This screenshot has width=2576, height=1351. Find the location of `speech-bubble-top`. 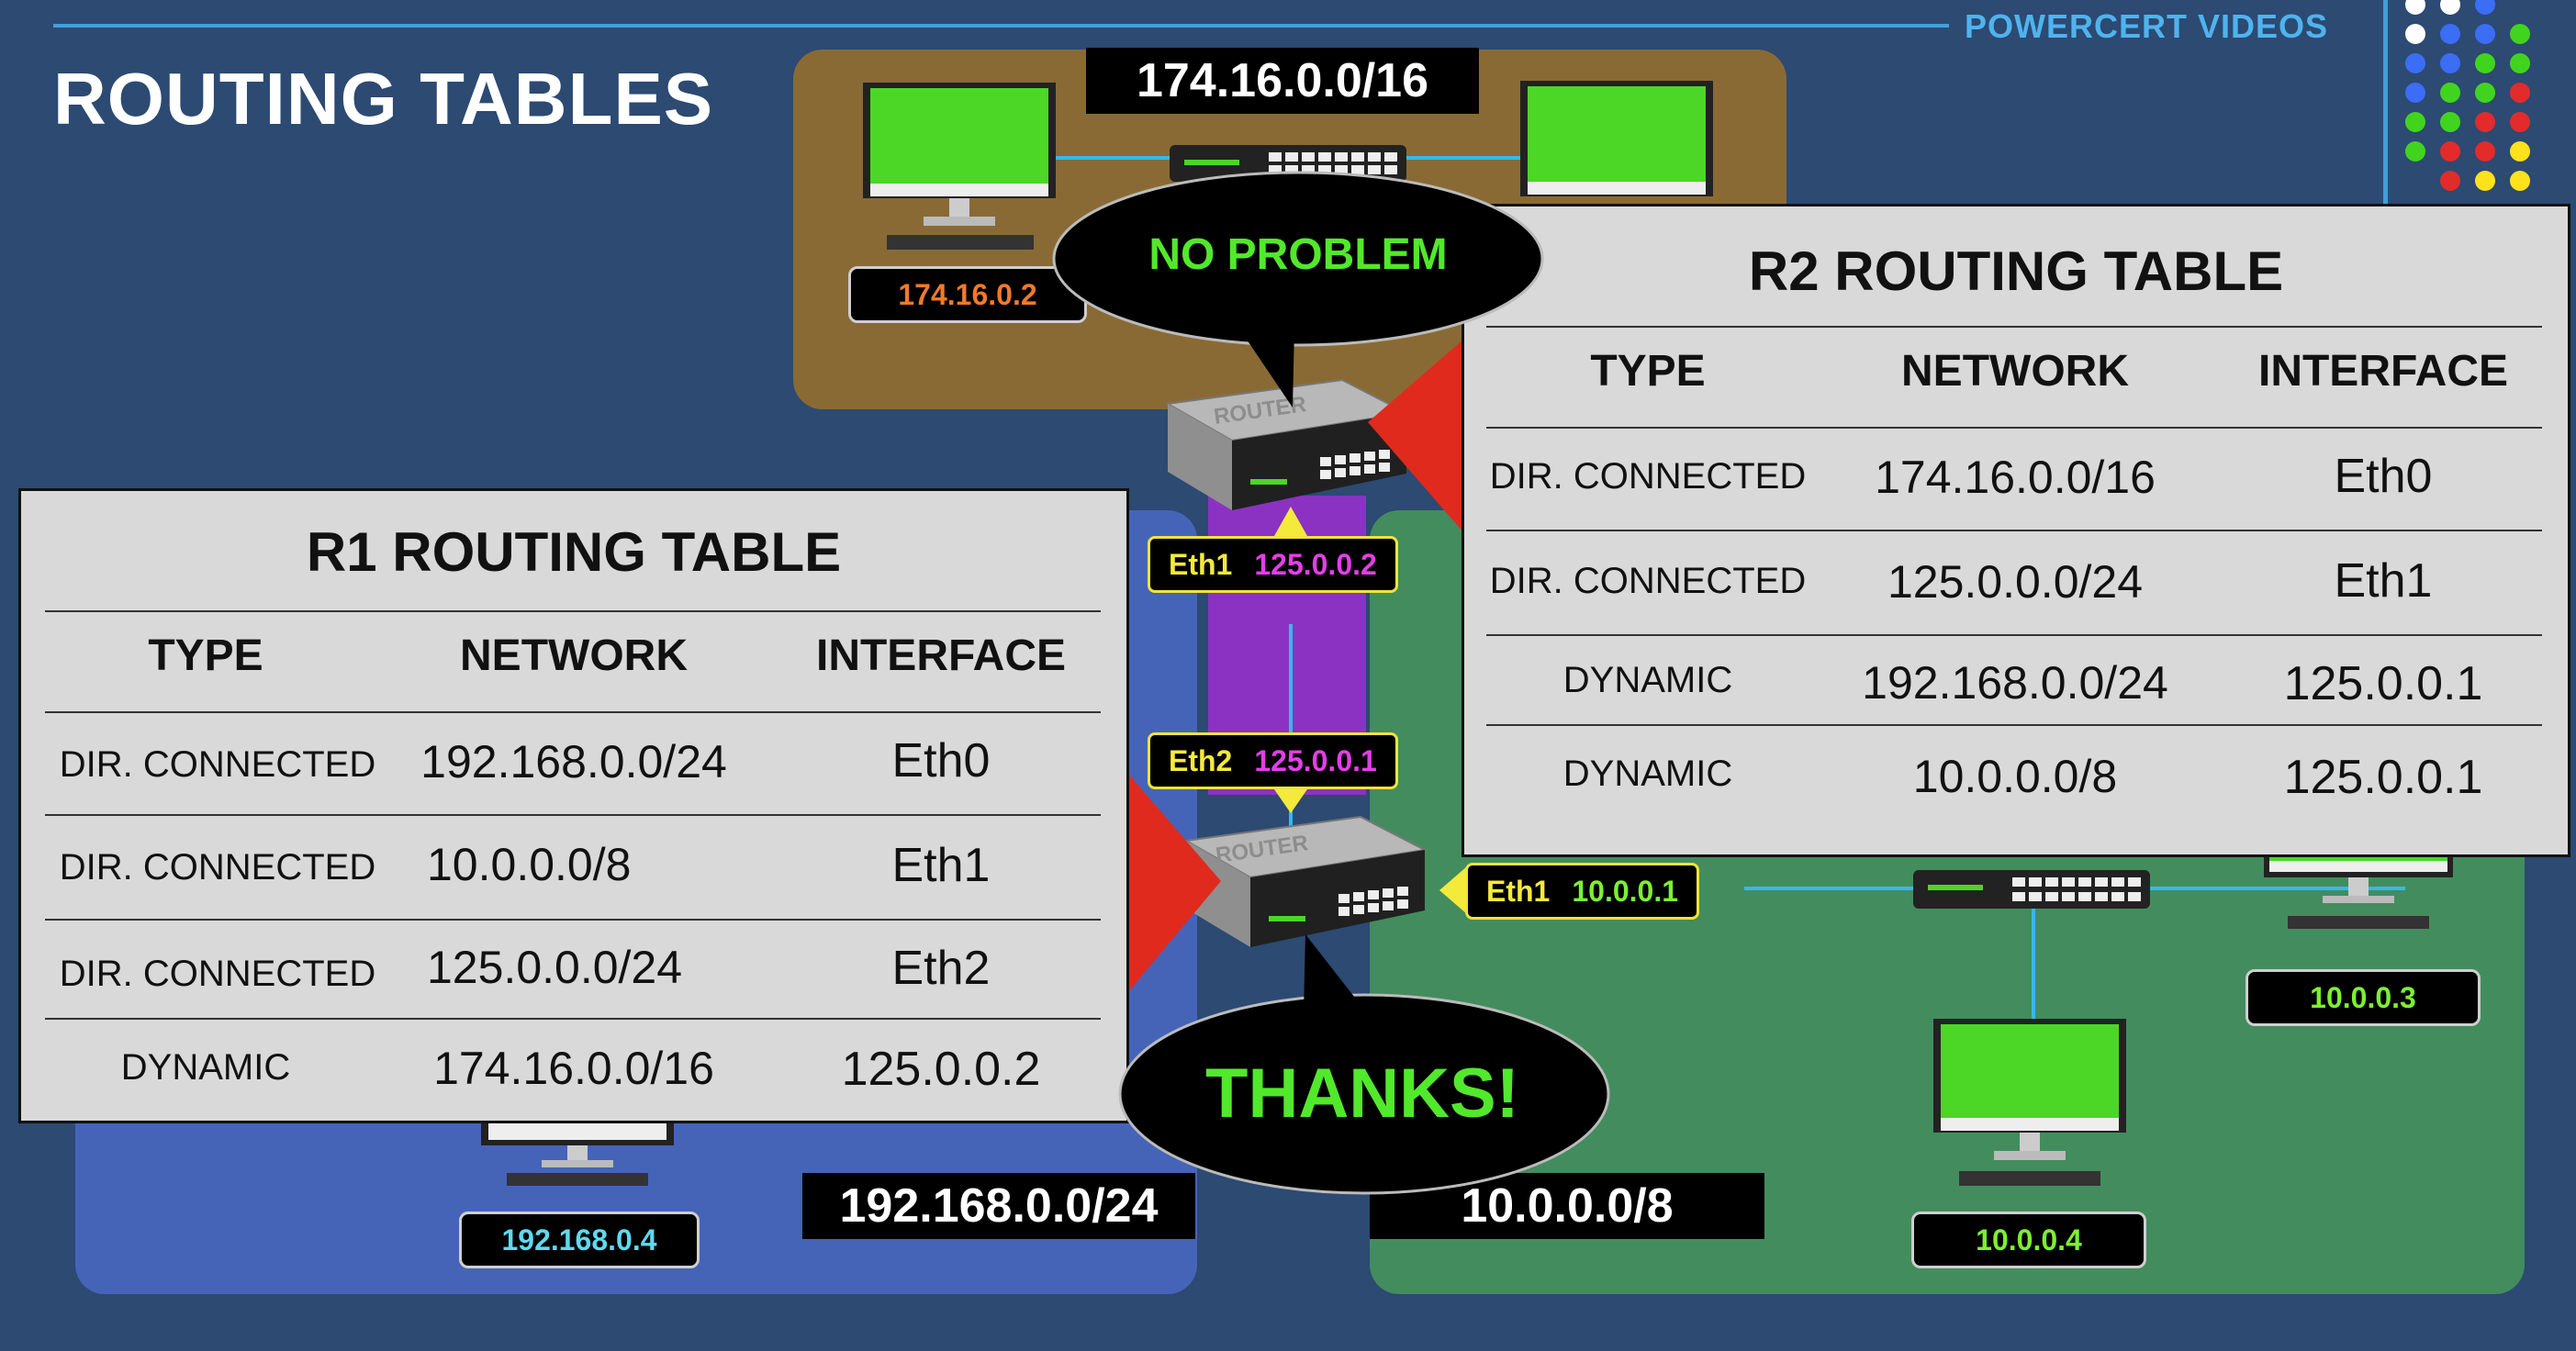

speech-bubble-top is located at coordinates (1298, 289).